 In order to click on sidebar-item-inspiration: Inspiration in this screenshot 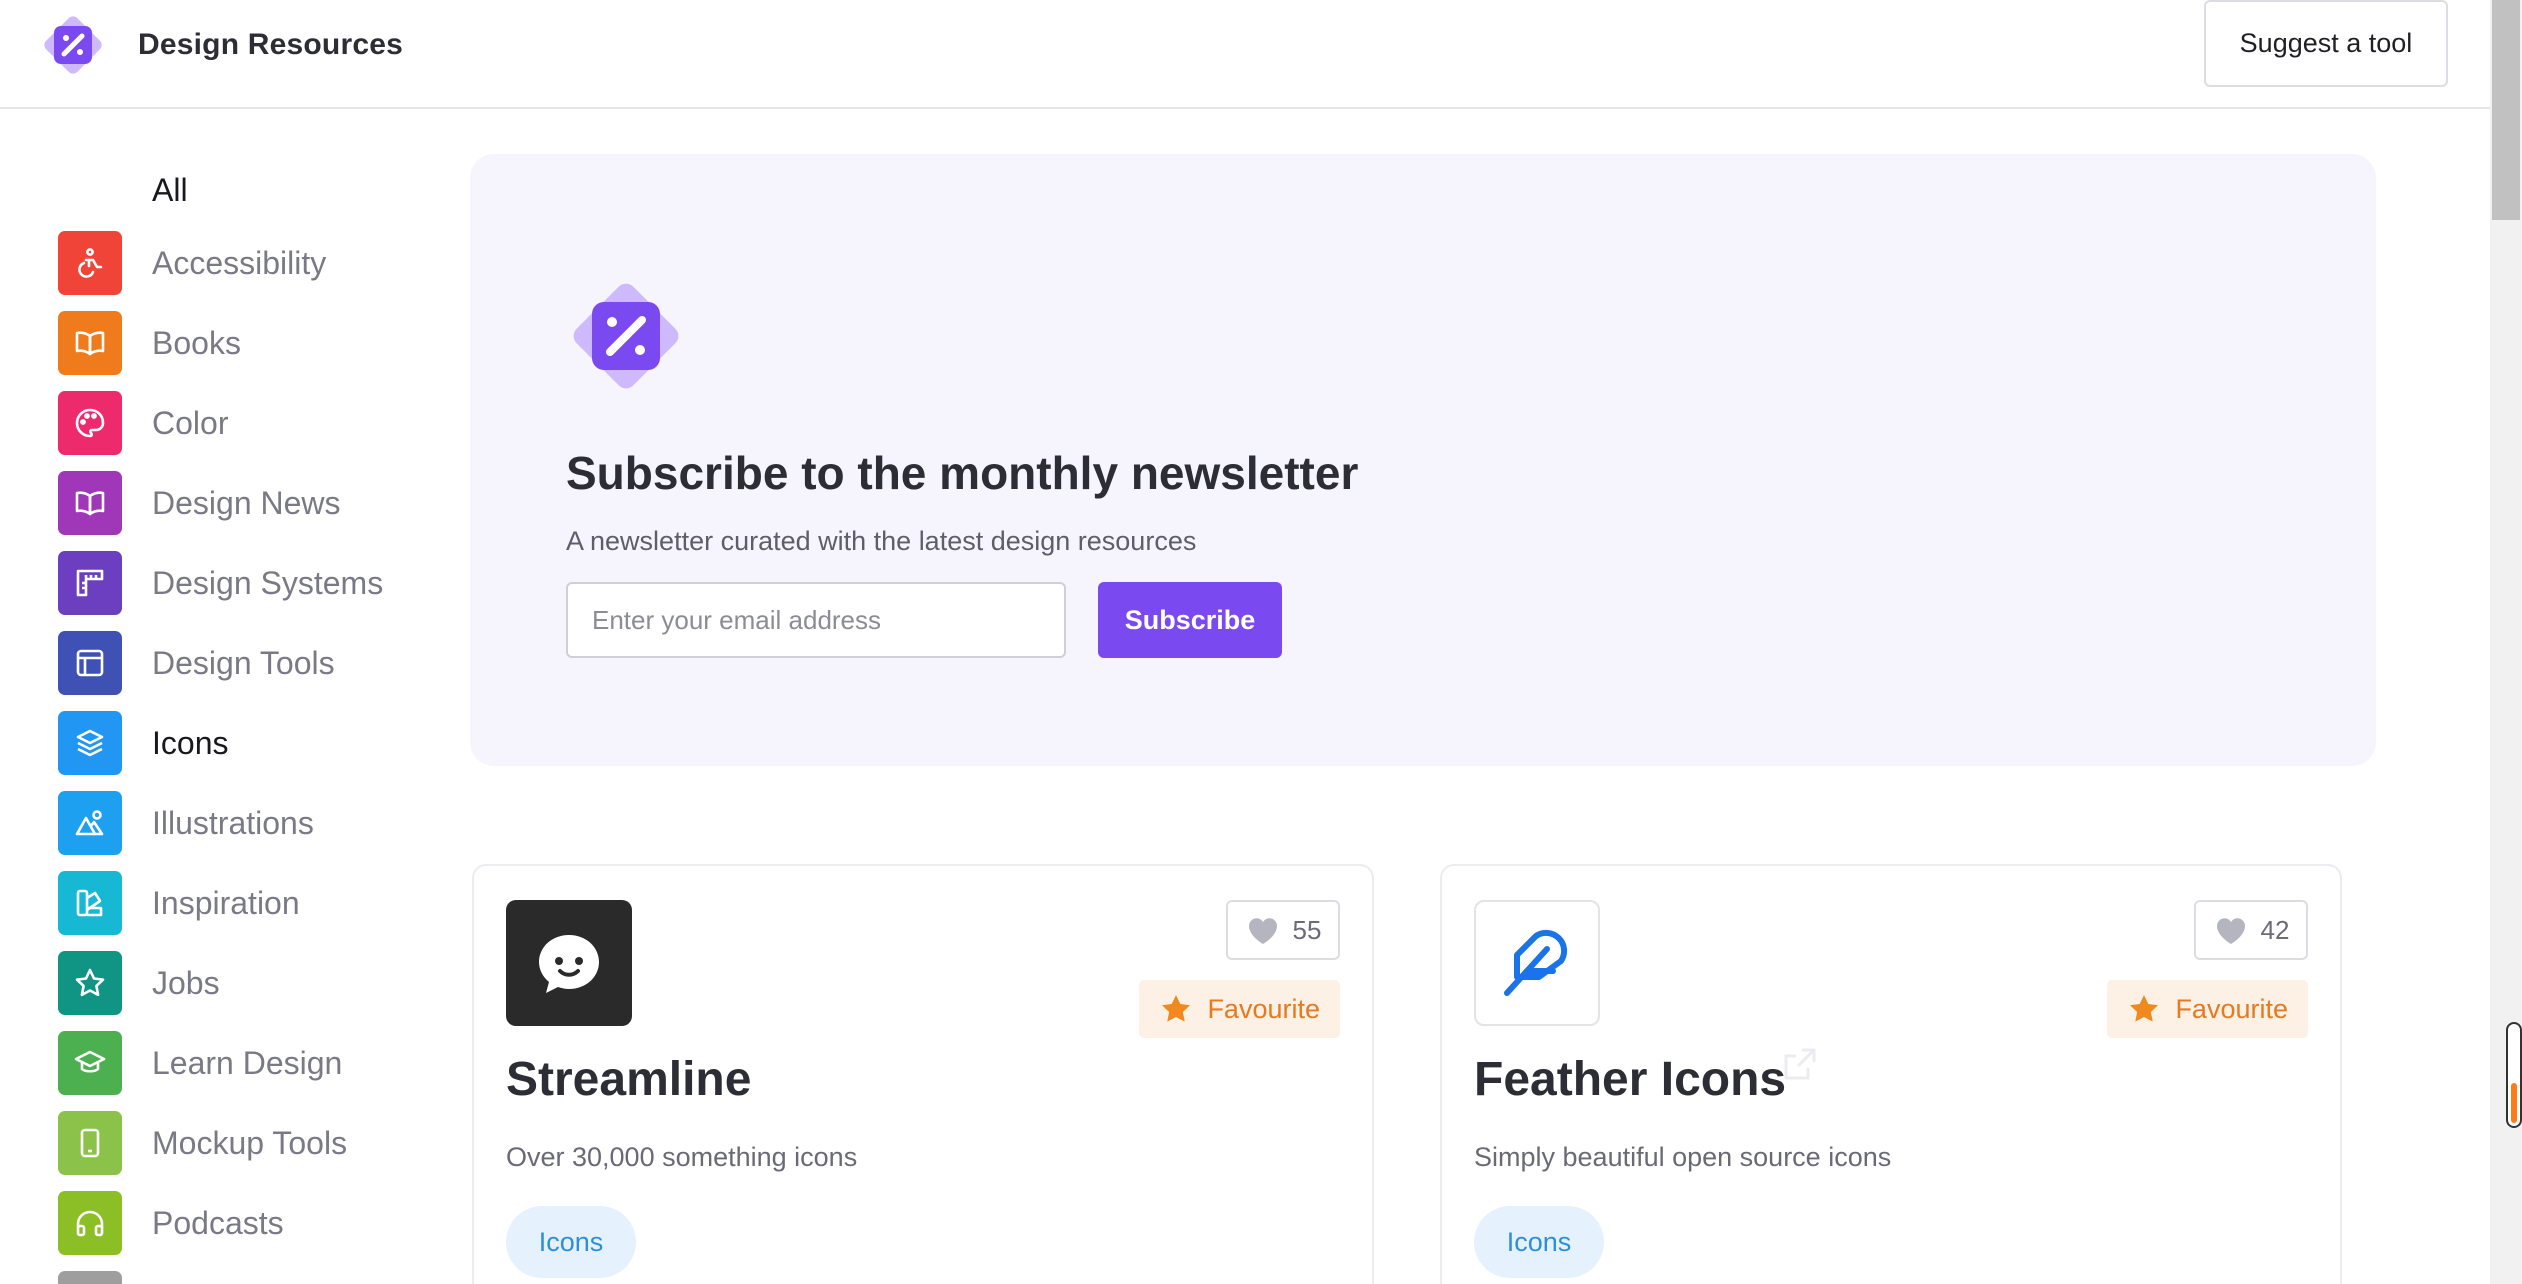, I will do `click(248, 903)`.